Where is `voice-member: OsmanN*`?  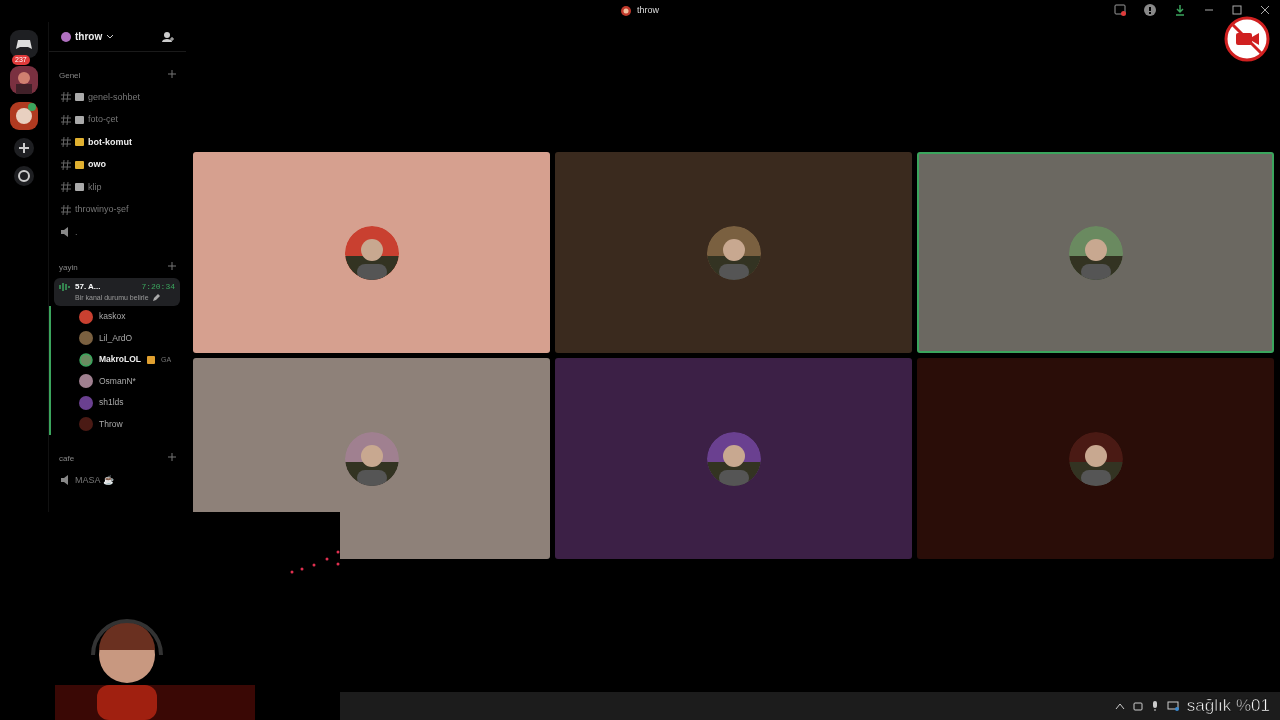
voice-member: OsmanN* is located at coordinates (118, 381).